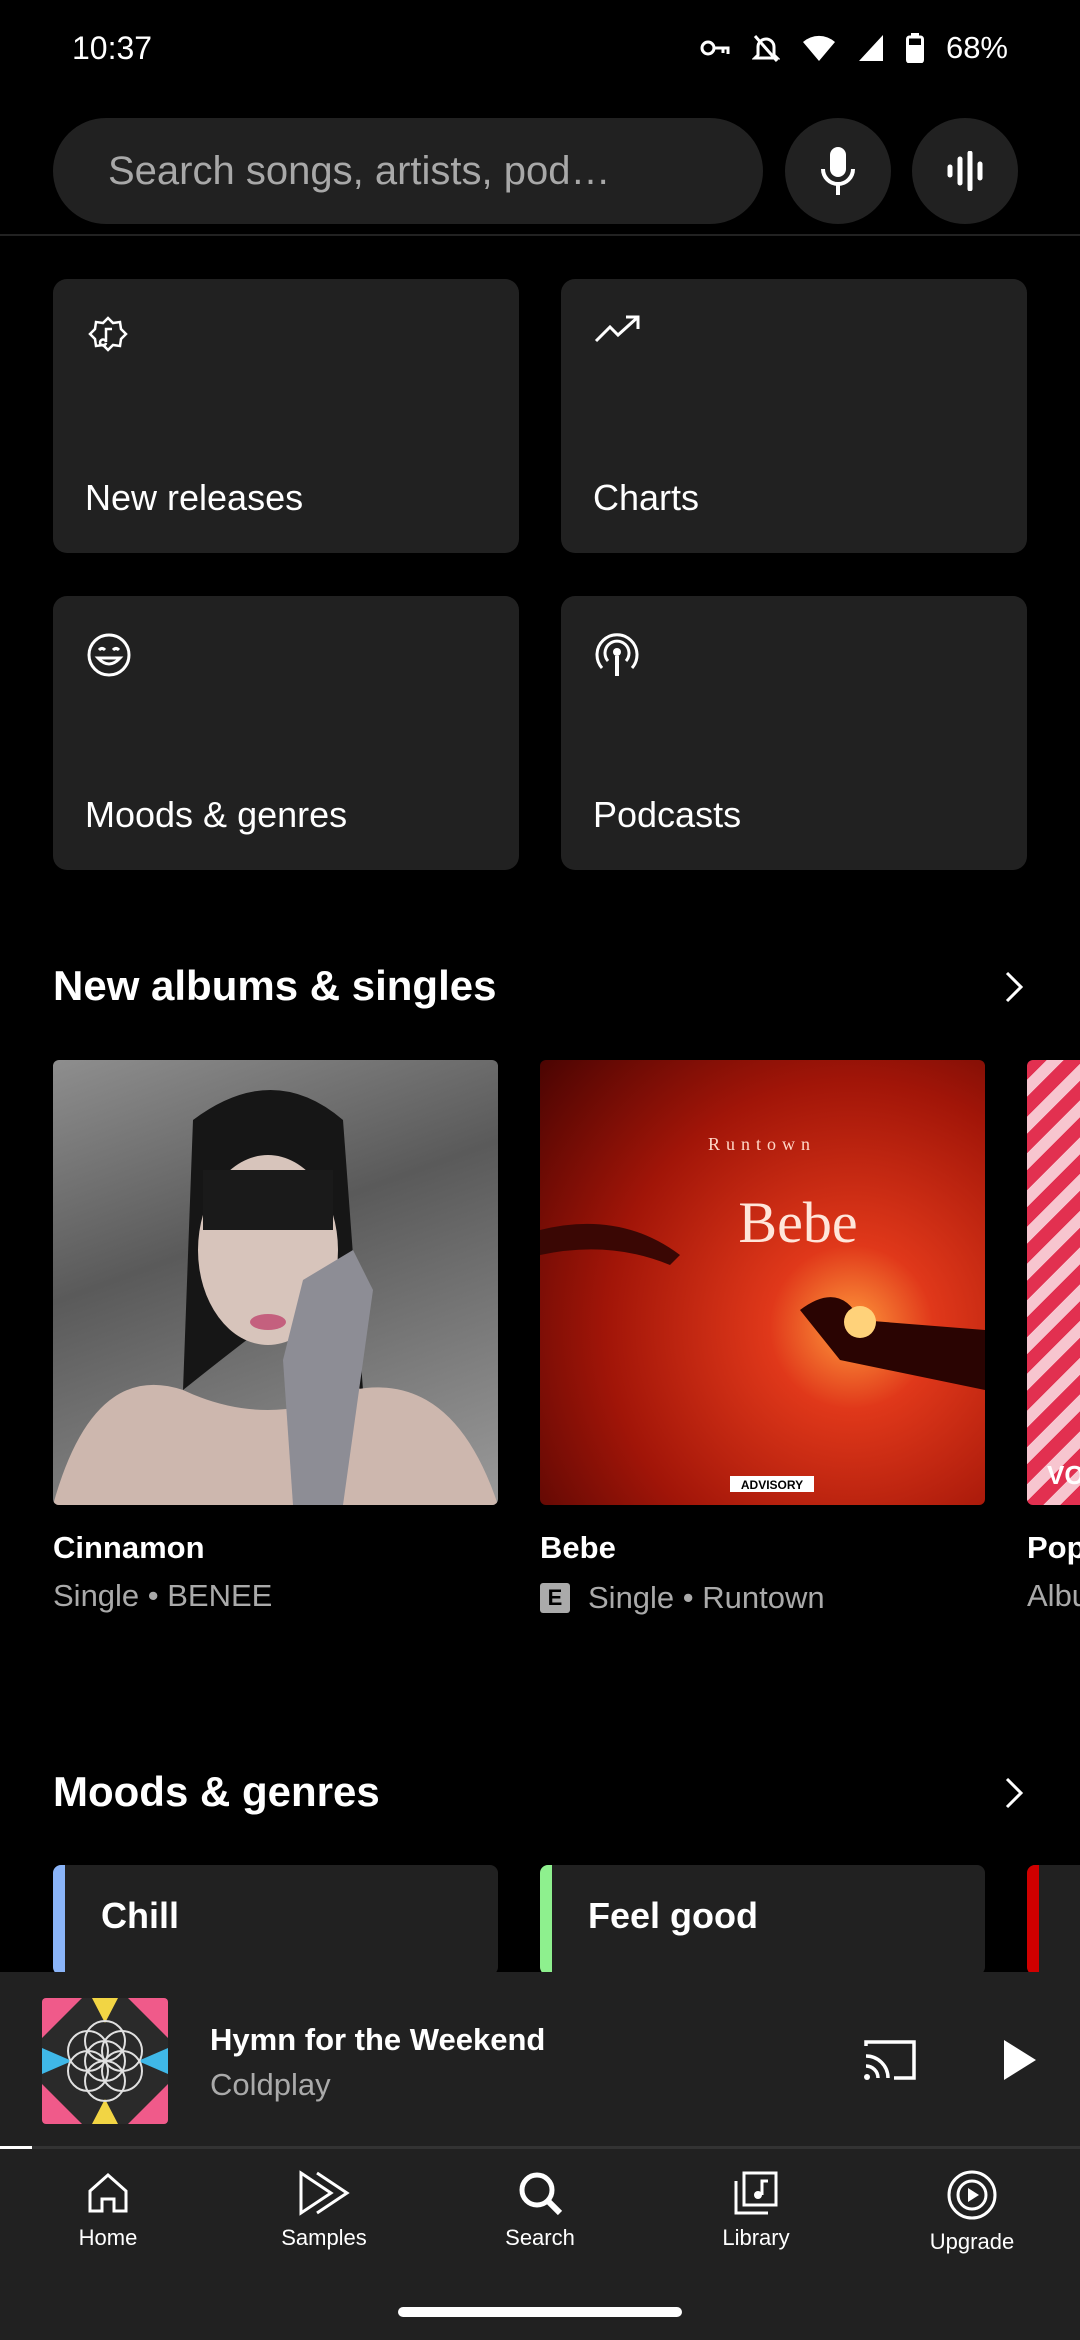 This screenshot has width=1080, height=2340. I want to click on album-subtitle-text: Albu, so click(1053, 1595).